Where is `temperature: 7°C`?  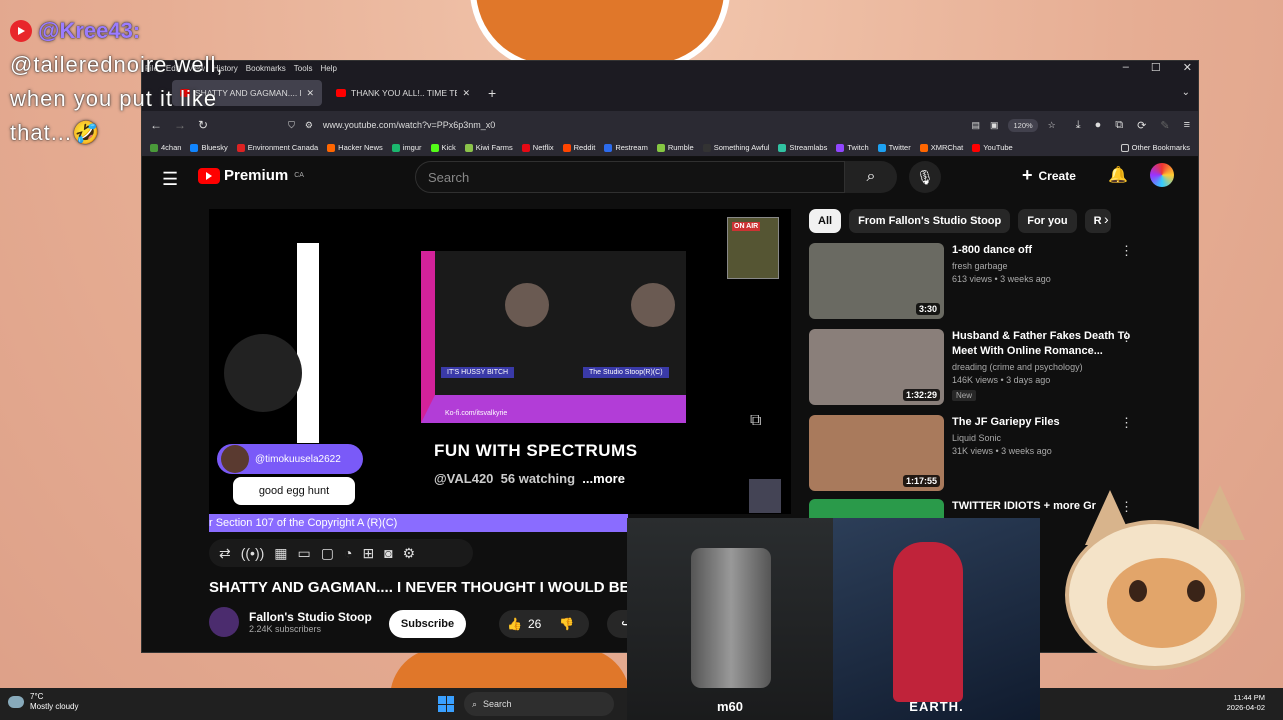
temperature: 7°C is located at coordinates (37, 696).